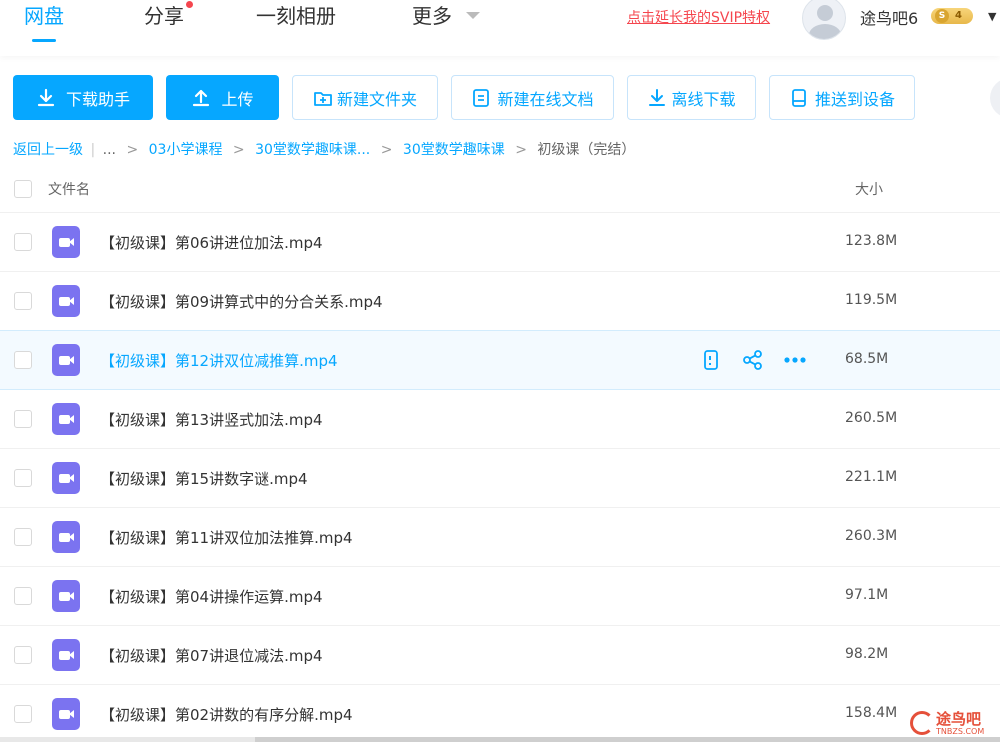 The image size is (1000, 742). I want to click on file-size: 260.5M, so click(871, 418).